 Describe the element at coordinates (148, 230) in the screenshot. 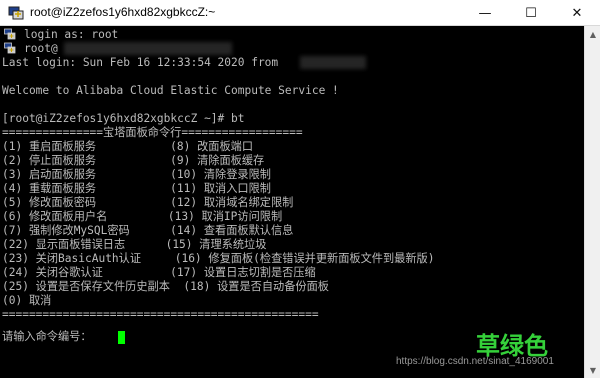

I see `terminal-line-menu-item: (7) 强制修改MySQL密码 (14) 查看面板默认信息` at that location.